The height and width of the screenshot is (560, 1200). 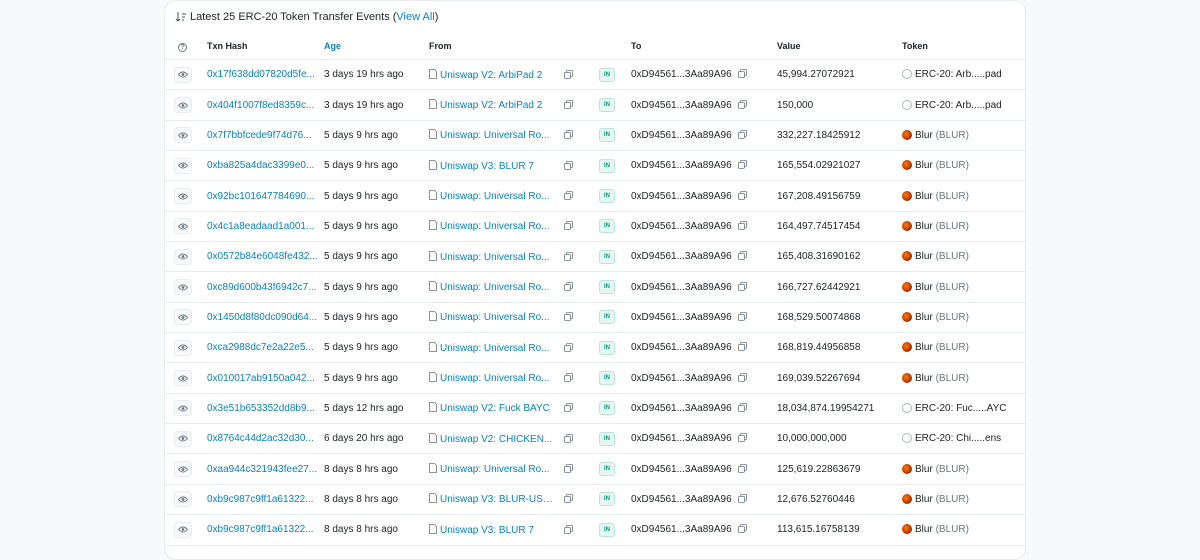 I want to click on to-address-text: 0xD94561...3Aa89A96, so click(x=681, y=317).